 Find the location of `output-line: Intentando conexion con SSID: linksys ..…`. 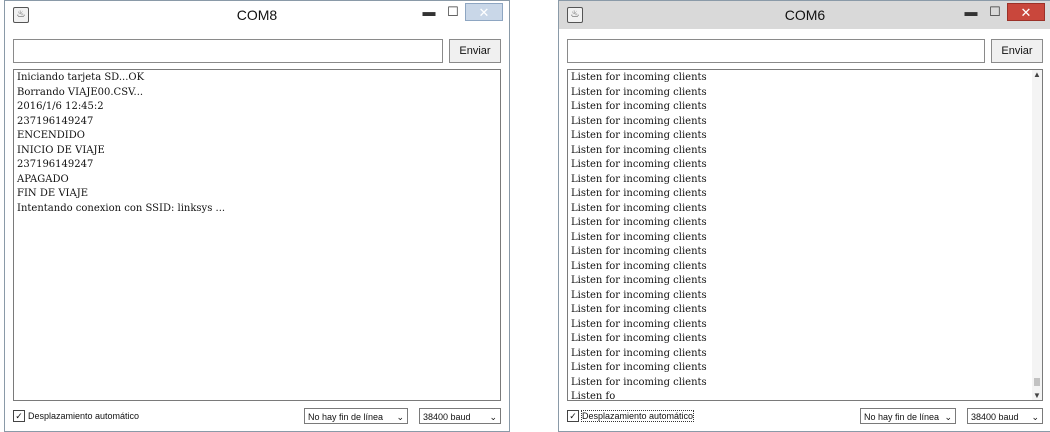

output-line: Intentando conexion con SSID: linksys ..… is located at coordinates (121, 208).